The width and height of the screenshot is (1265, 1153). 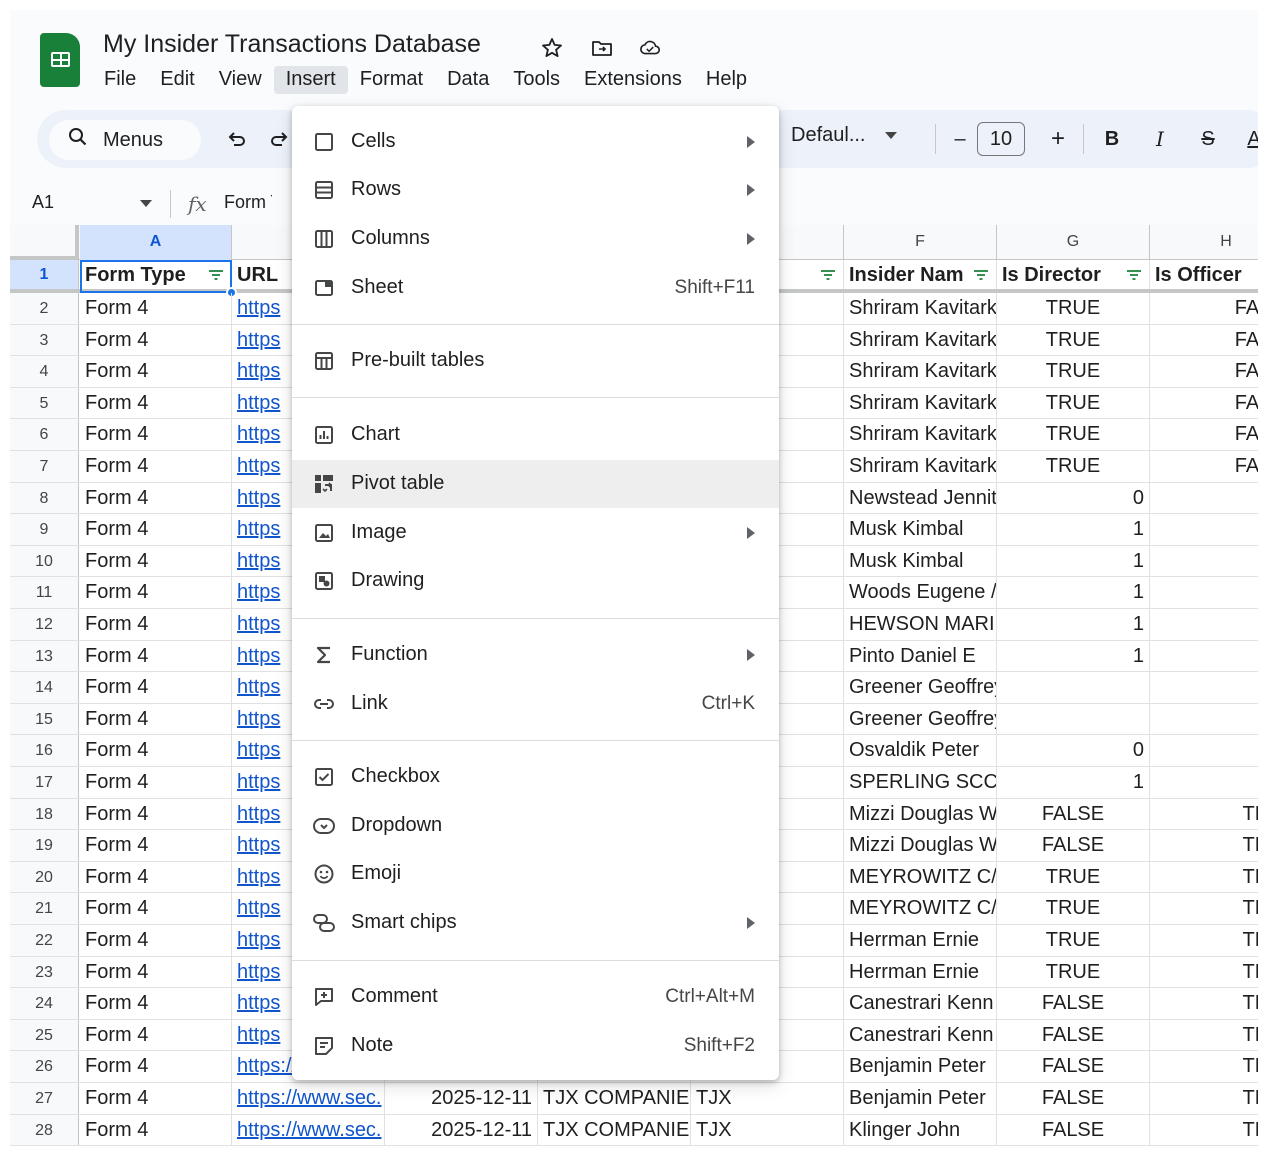 What do you see at coordinates (1073, 782) in the screenshot?
I see `cell-is-director: 1` at bounding box center [1073, 782].